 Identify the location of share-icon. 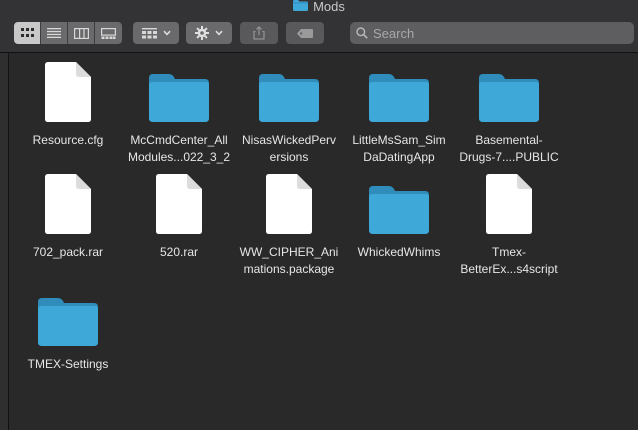
(259, 33).